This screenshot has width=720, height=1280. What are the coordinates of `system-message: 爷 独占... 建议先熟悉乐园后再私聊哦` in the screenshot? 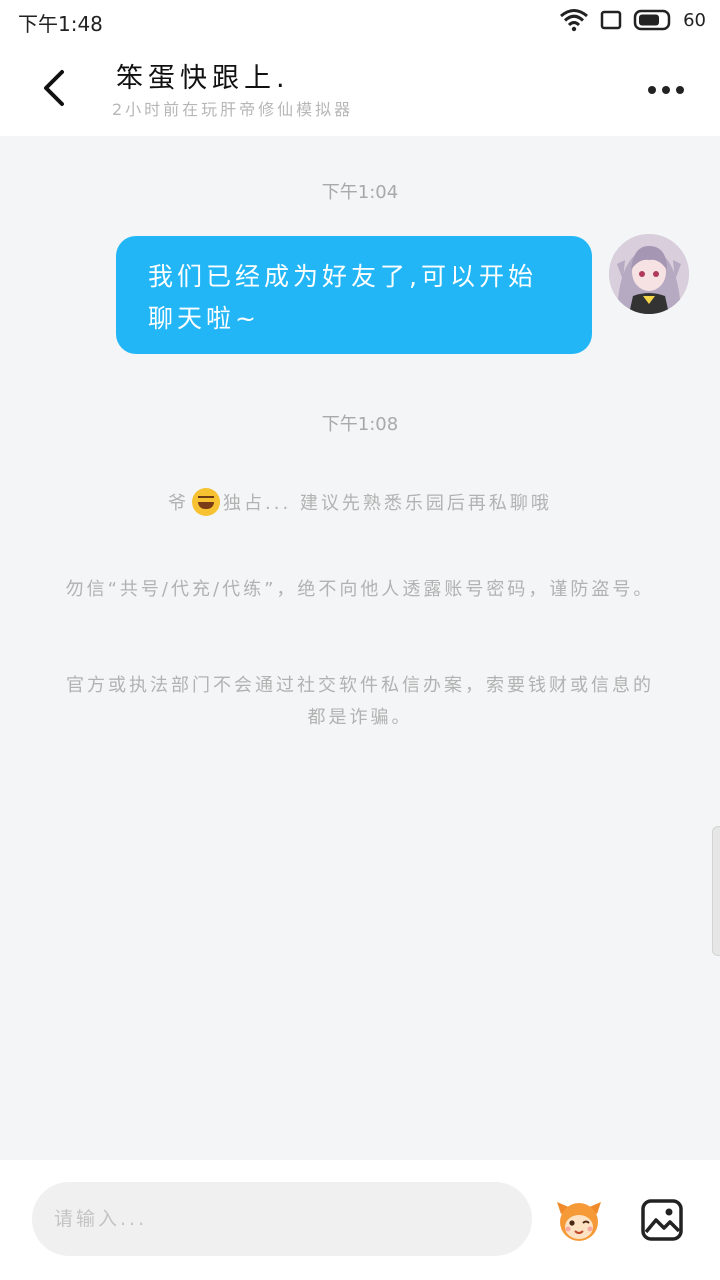 It's located at (360, 502).